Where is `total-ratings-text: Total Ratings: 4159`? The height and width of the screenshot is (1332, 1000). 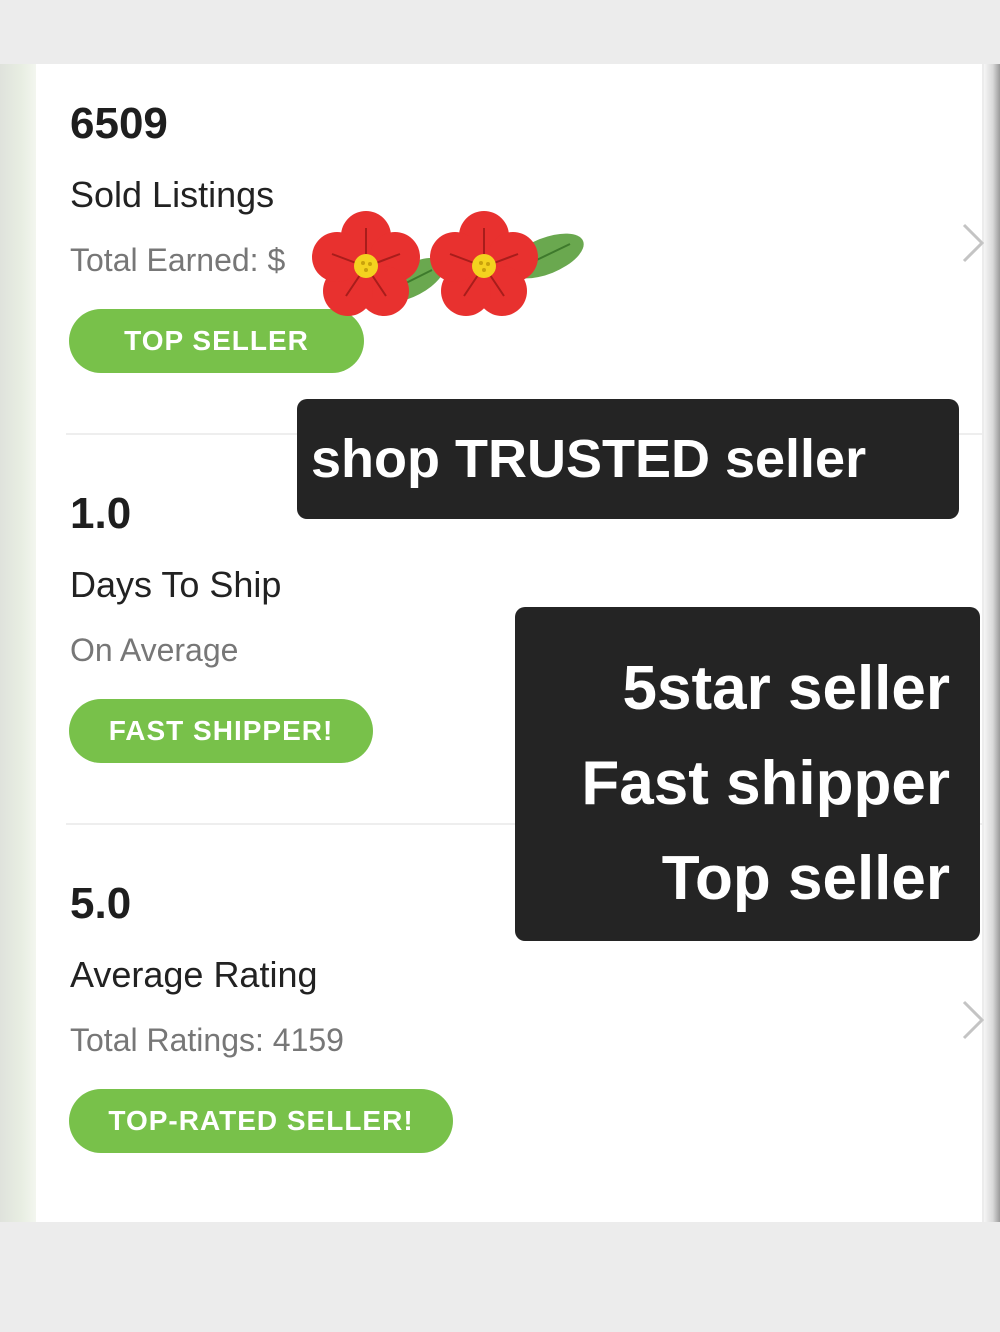
total-ratings-text: Total Ratings: 4159 is located at coordinates (207, 1040).